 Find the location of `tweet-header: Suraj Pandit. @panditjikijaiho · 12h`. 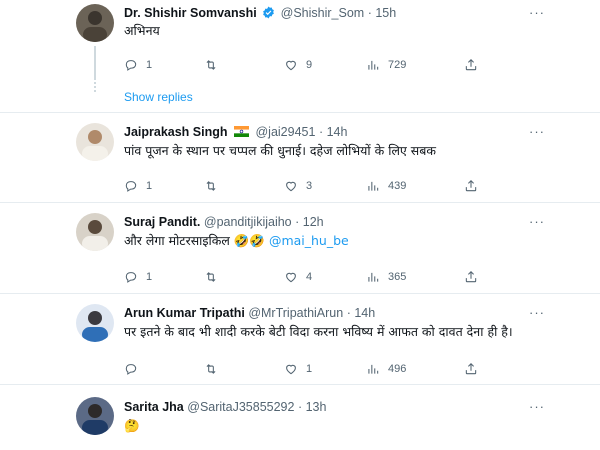

tweet-header: Suraj Pandit. @panditjikijaiho · 12h is located at coordinates (224, 222).